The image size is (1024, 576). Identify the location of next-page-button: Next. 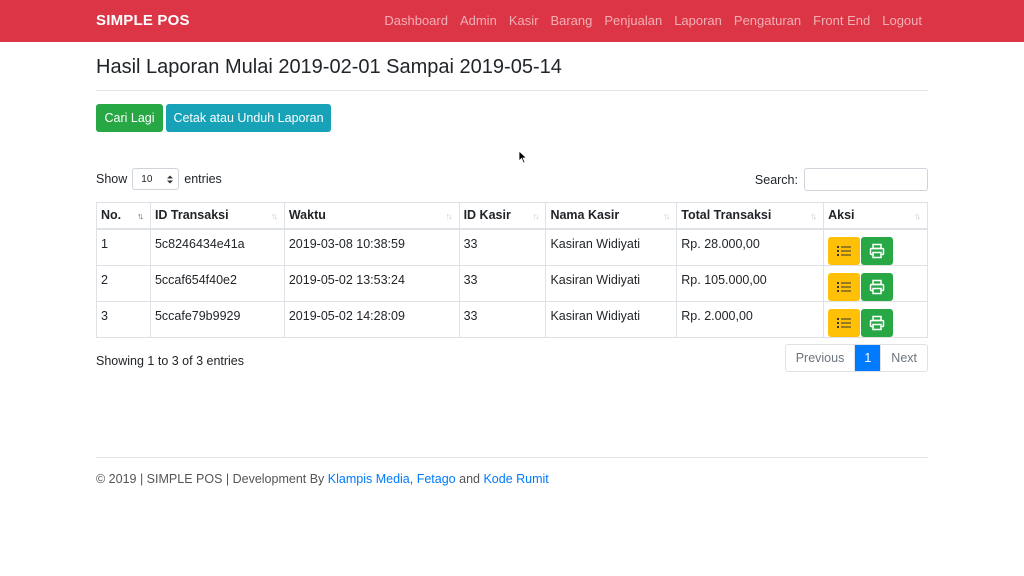
(904, 358).